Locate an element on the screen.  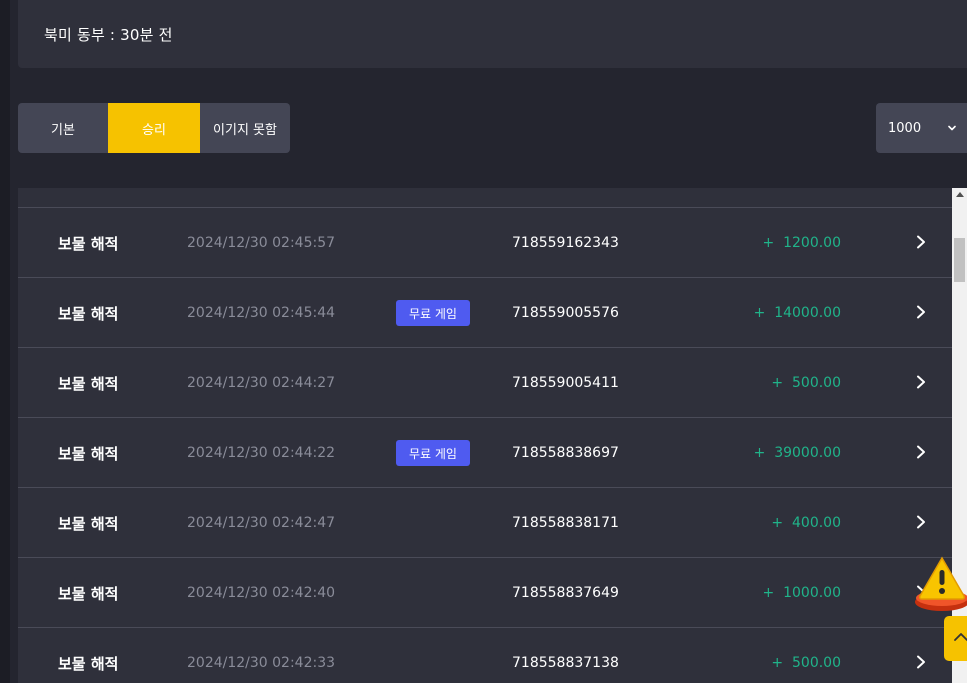
round-id: 718558838171 is located at coordinates (565, 523).